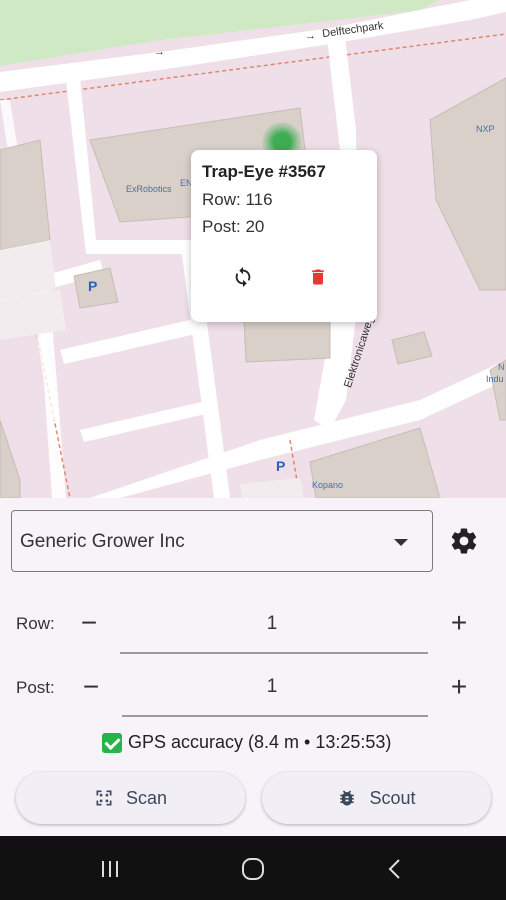 Image resolution: width=506 pixels, height=900 pixels. I want to click on trap-post: Post: 20, so click(233, 226).